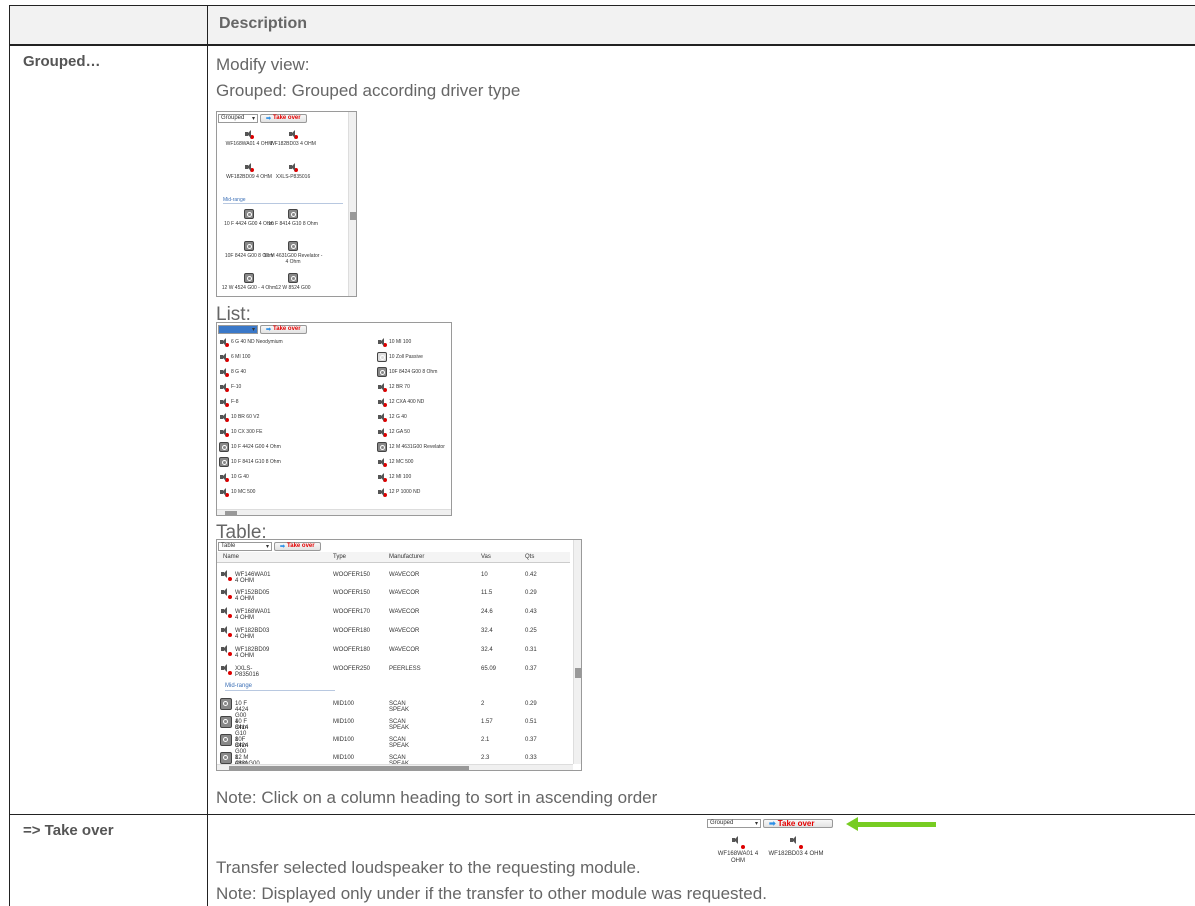 The image size is (1195, 906). What do you see at coordinates (529, 557) in the screenshot?
I see `column-header-qts: Qts` at bounding box center [529, 557].